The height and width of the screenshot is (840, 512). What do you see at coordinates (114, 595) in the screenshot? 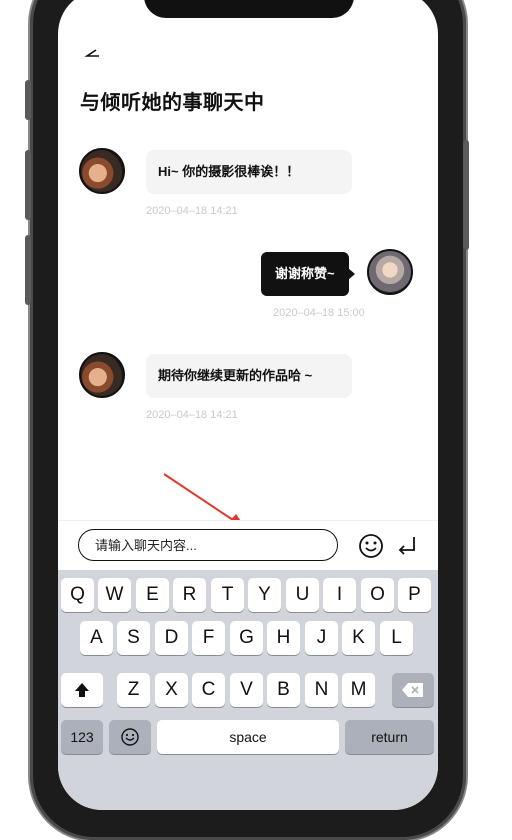
I see `key-w: W` at bounding box center [114, 595].